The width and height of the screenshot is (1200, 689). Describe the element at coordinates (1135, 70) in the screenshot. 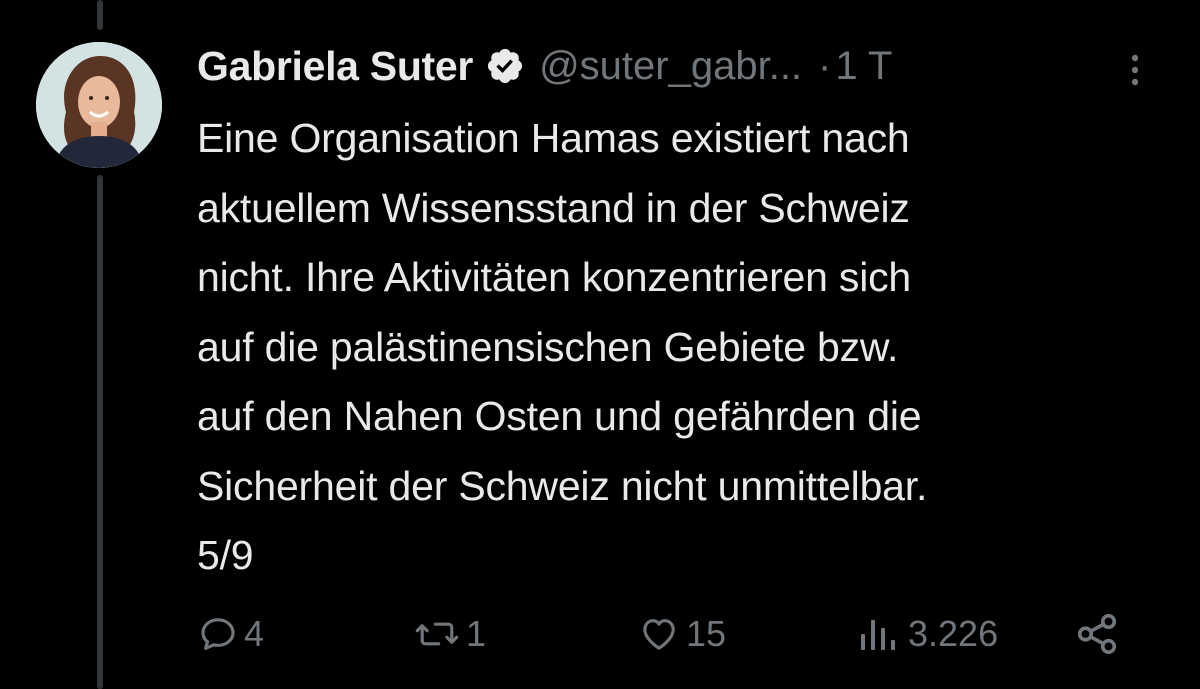

I see `more-vertical-icon` at that location.